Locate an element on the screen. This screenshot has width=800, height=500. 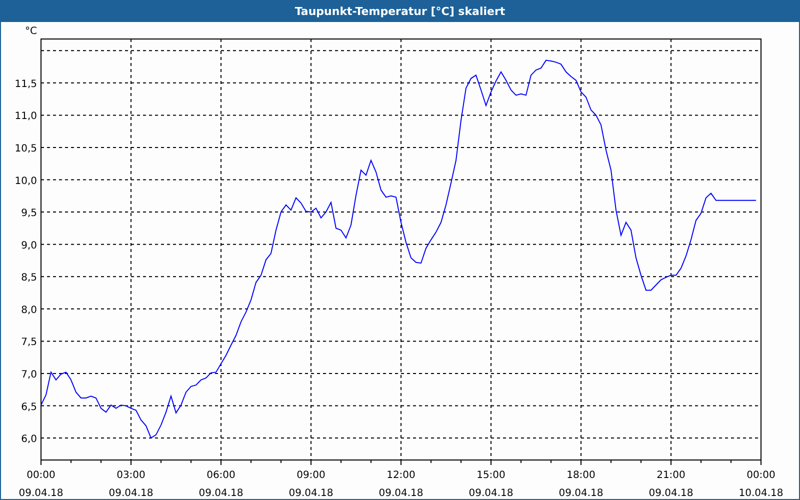
y-tick-label: 7,0 is located at coordinates (29, 374).